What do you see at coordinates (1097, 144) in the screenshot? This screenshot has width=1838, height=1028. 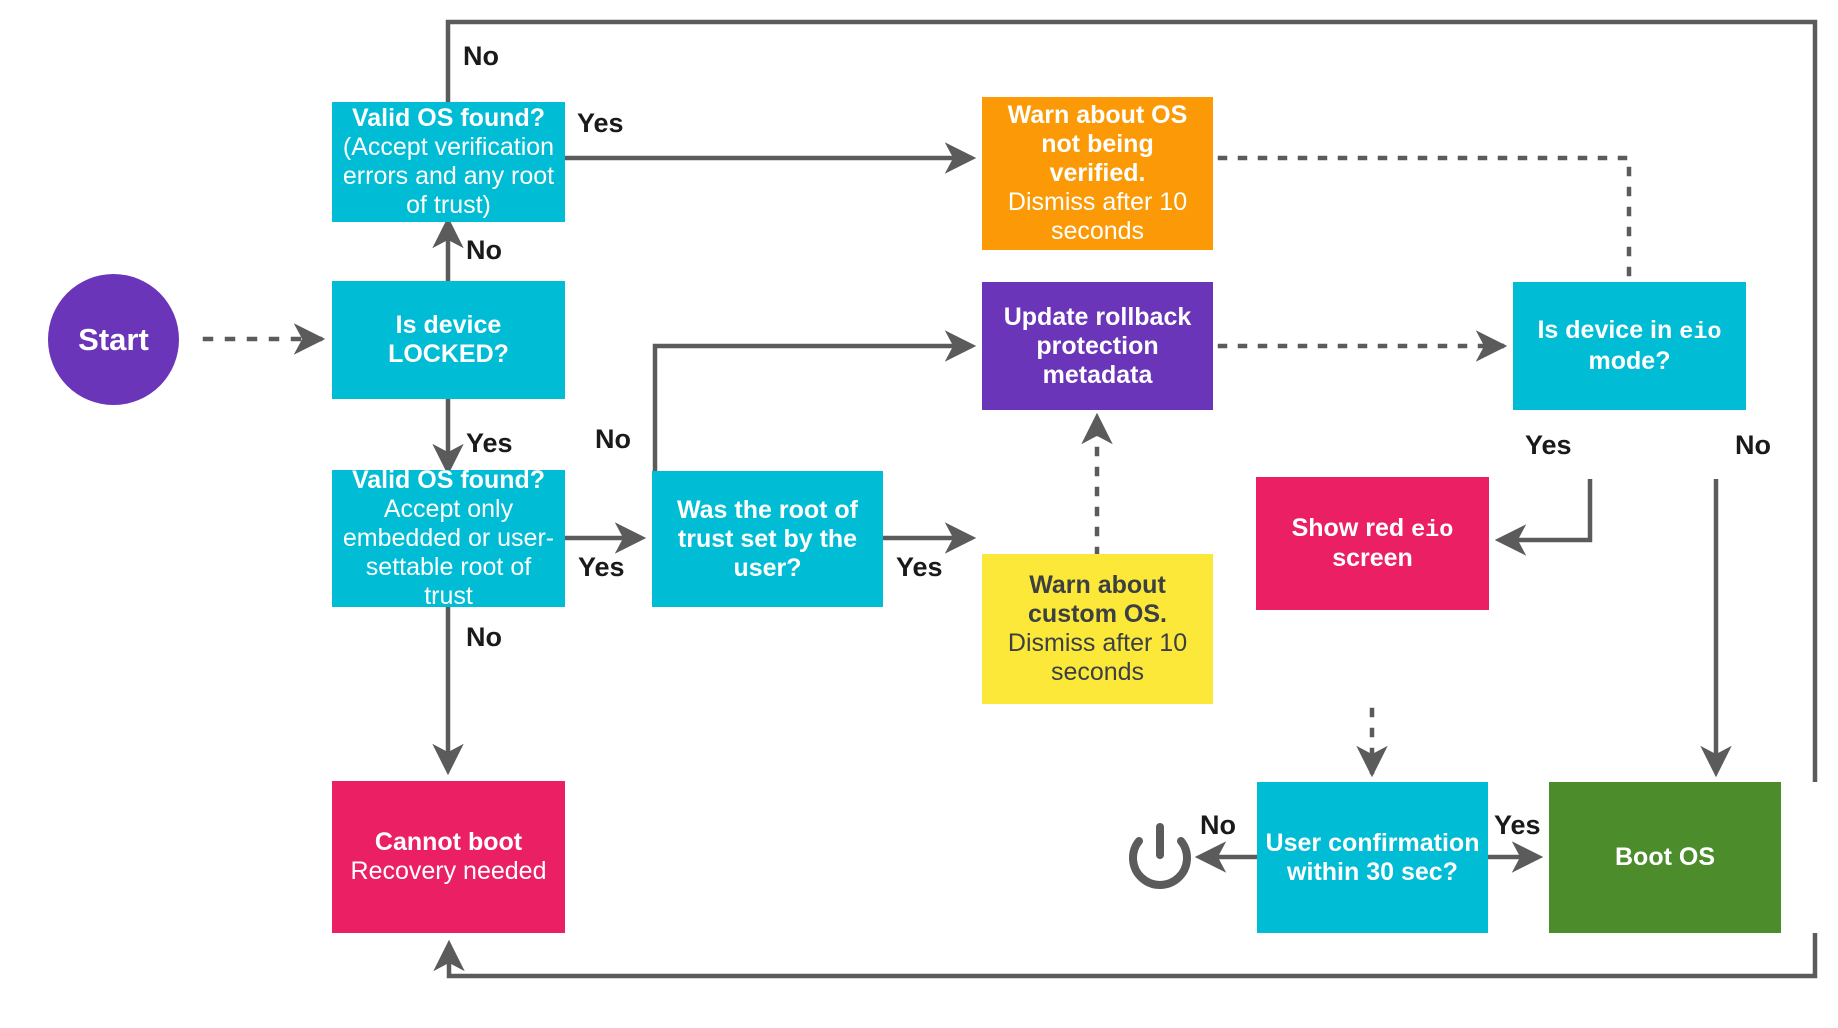 I see `node-warn-not-verified-title: Warn about OS not being verified.` at bounding box center [1097, 144].